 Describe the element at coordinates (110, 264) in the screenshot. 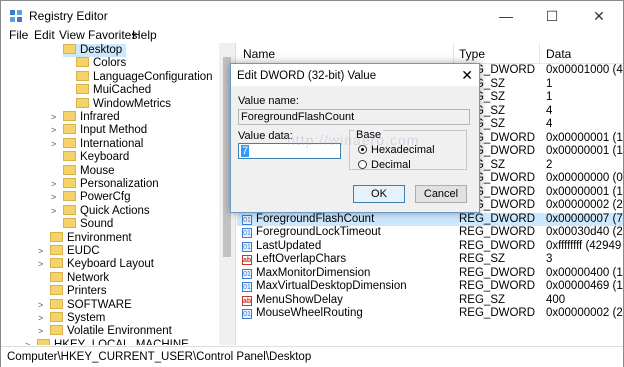

I see `tree-item-label: Keyboard Layout` at that location.